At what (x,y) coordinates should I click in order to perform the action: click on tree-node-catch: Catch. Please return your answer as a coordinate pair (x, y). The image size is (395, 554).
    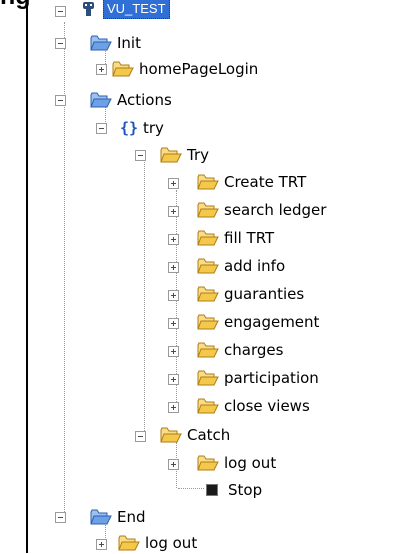
    Looking at the image, I should click on (195, 435).